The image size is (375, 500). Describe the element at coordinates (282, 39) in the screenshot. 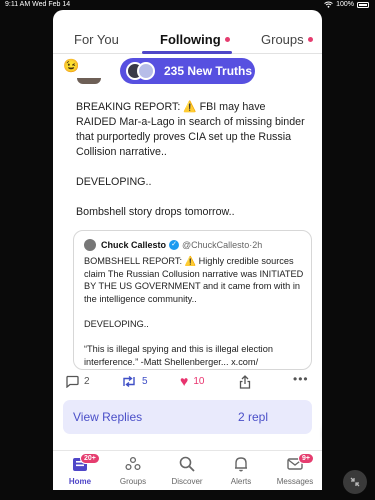

I see `tab-groups-label: Groups` at that location.